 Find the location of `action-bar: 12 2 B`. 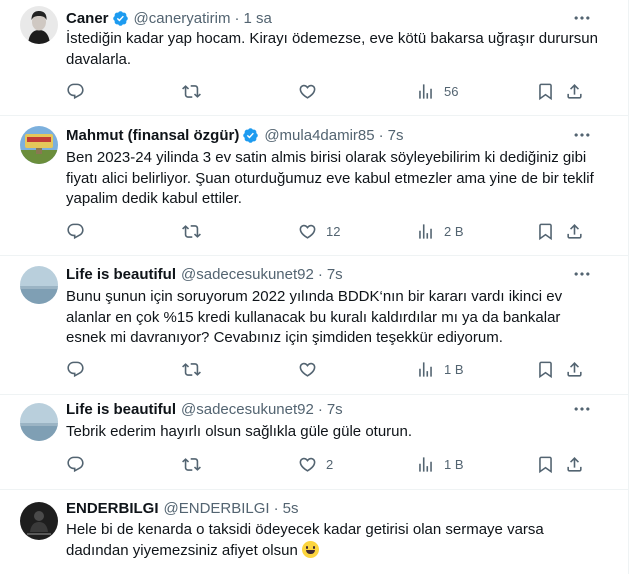

action-bar: 12 2 B is located at coordinates (326, 231).